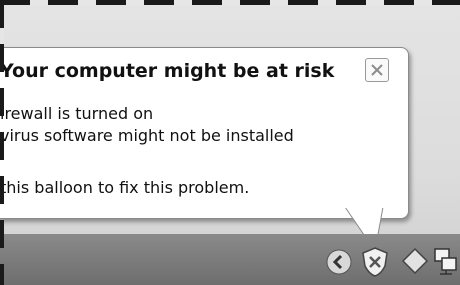 This screenshot has width=460, height=285. I want to click on balloon-title: Your computer might be at risk, so click(167, 71).